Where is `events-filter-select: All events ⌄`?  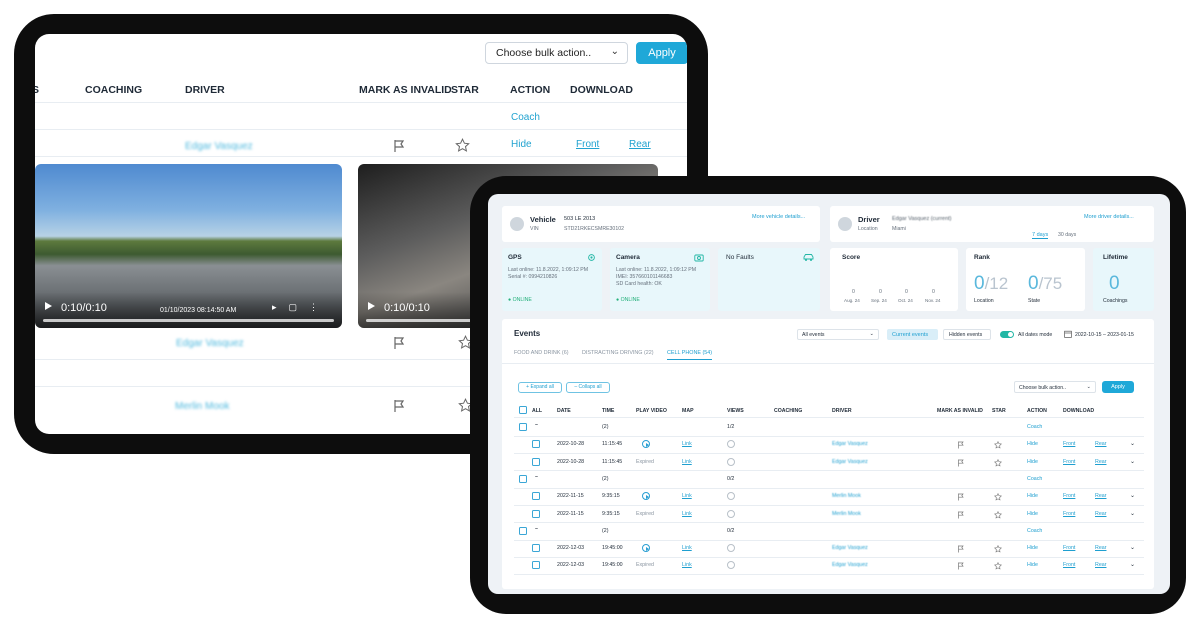 events-filter-select: All events ⌄ is located at coordinates (838, 334).